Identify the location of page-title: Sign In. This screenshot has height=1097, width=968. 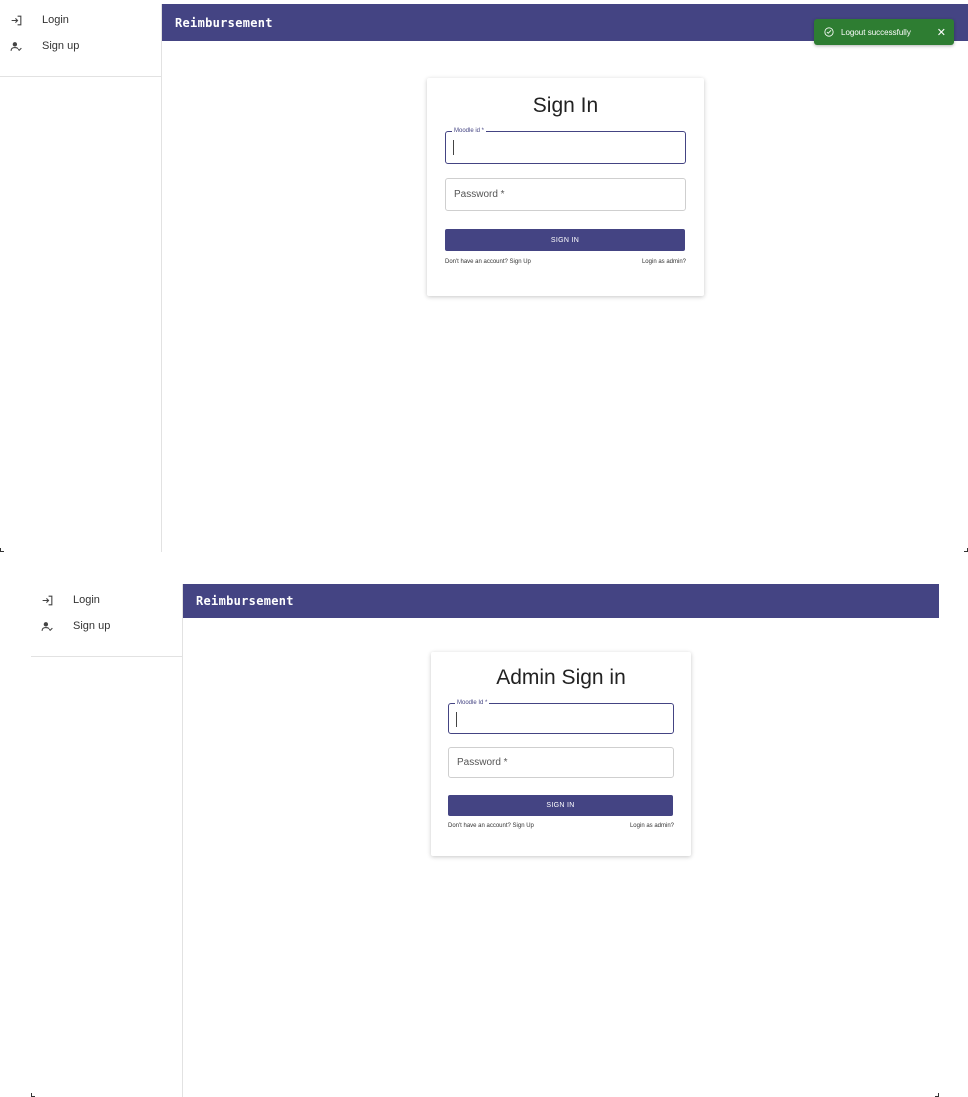
(565, 105).